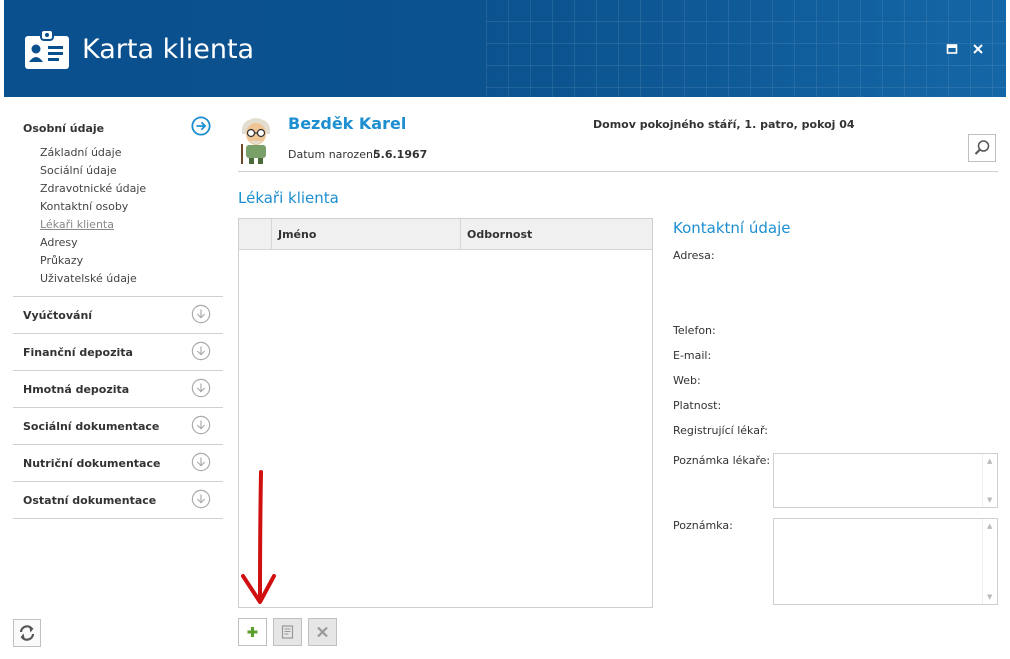 This screenshot has width=1010, height=659. I want to click on refresh-icon, so click(27, 633).